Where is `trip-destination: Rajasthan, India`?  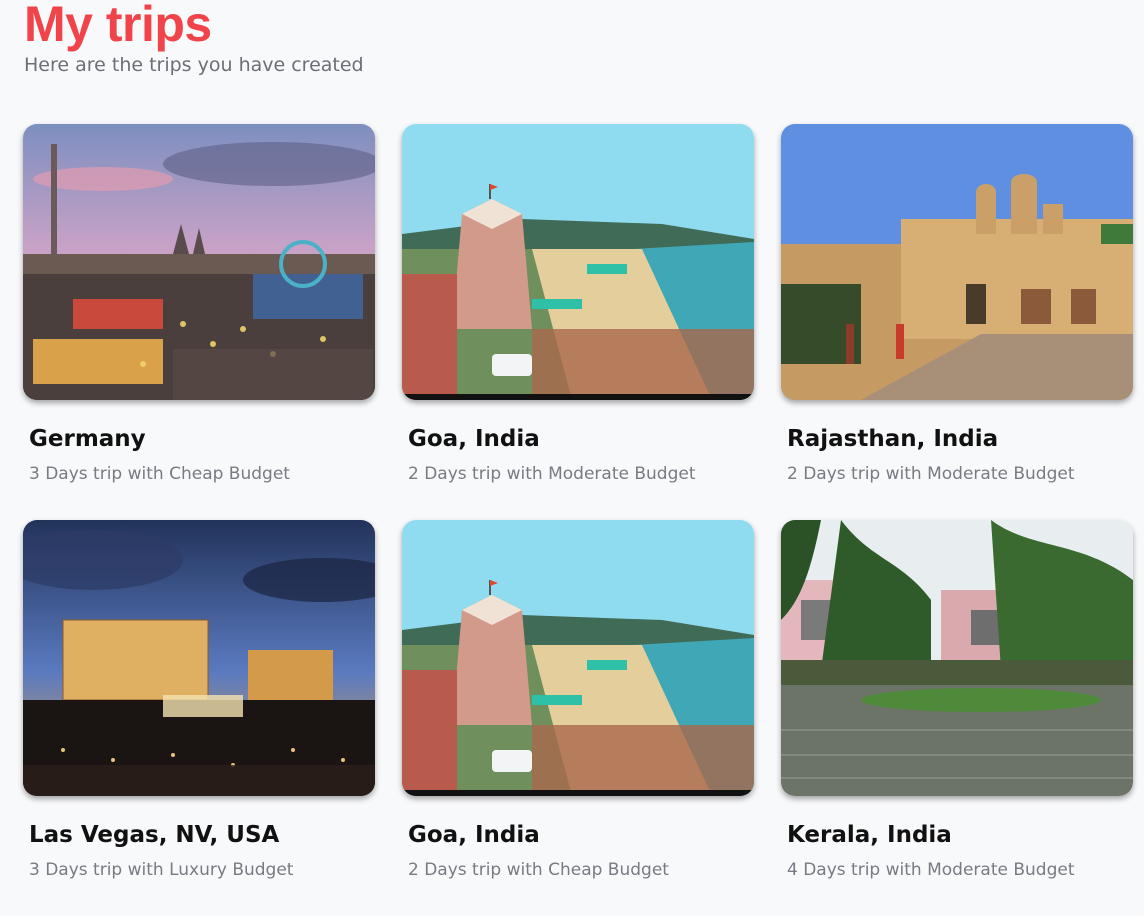
trip-destination: Rajasthan, India is located at coordinates (893, 439).